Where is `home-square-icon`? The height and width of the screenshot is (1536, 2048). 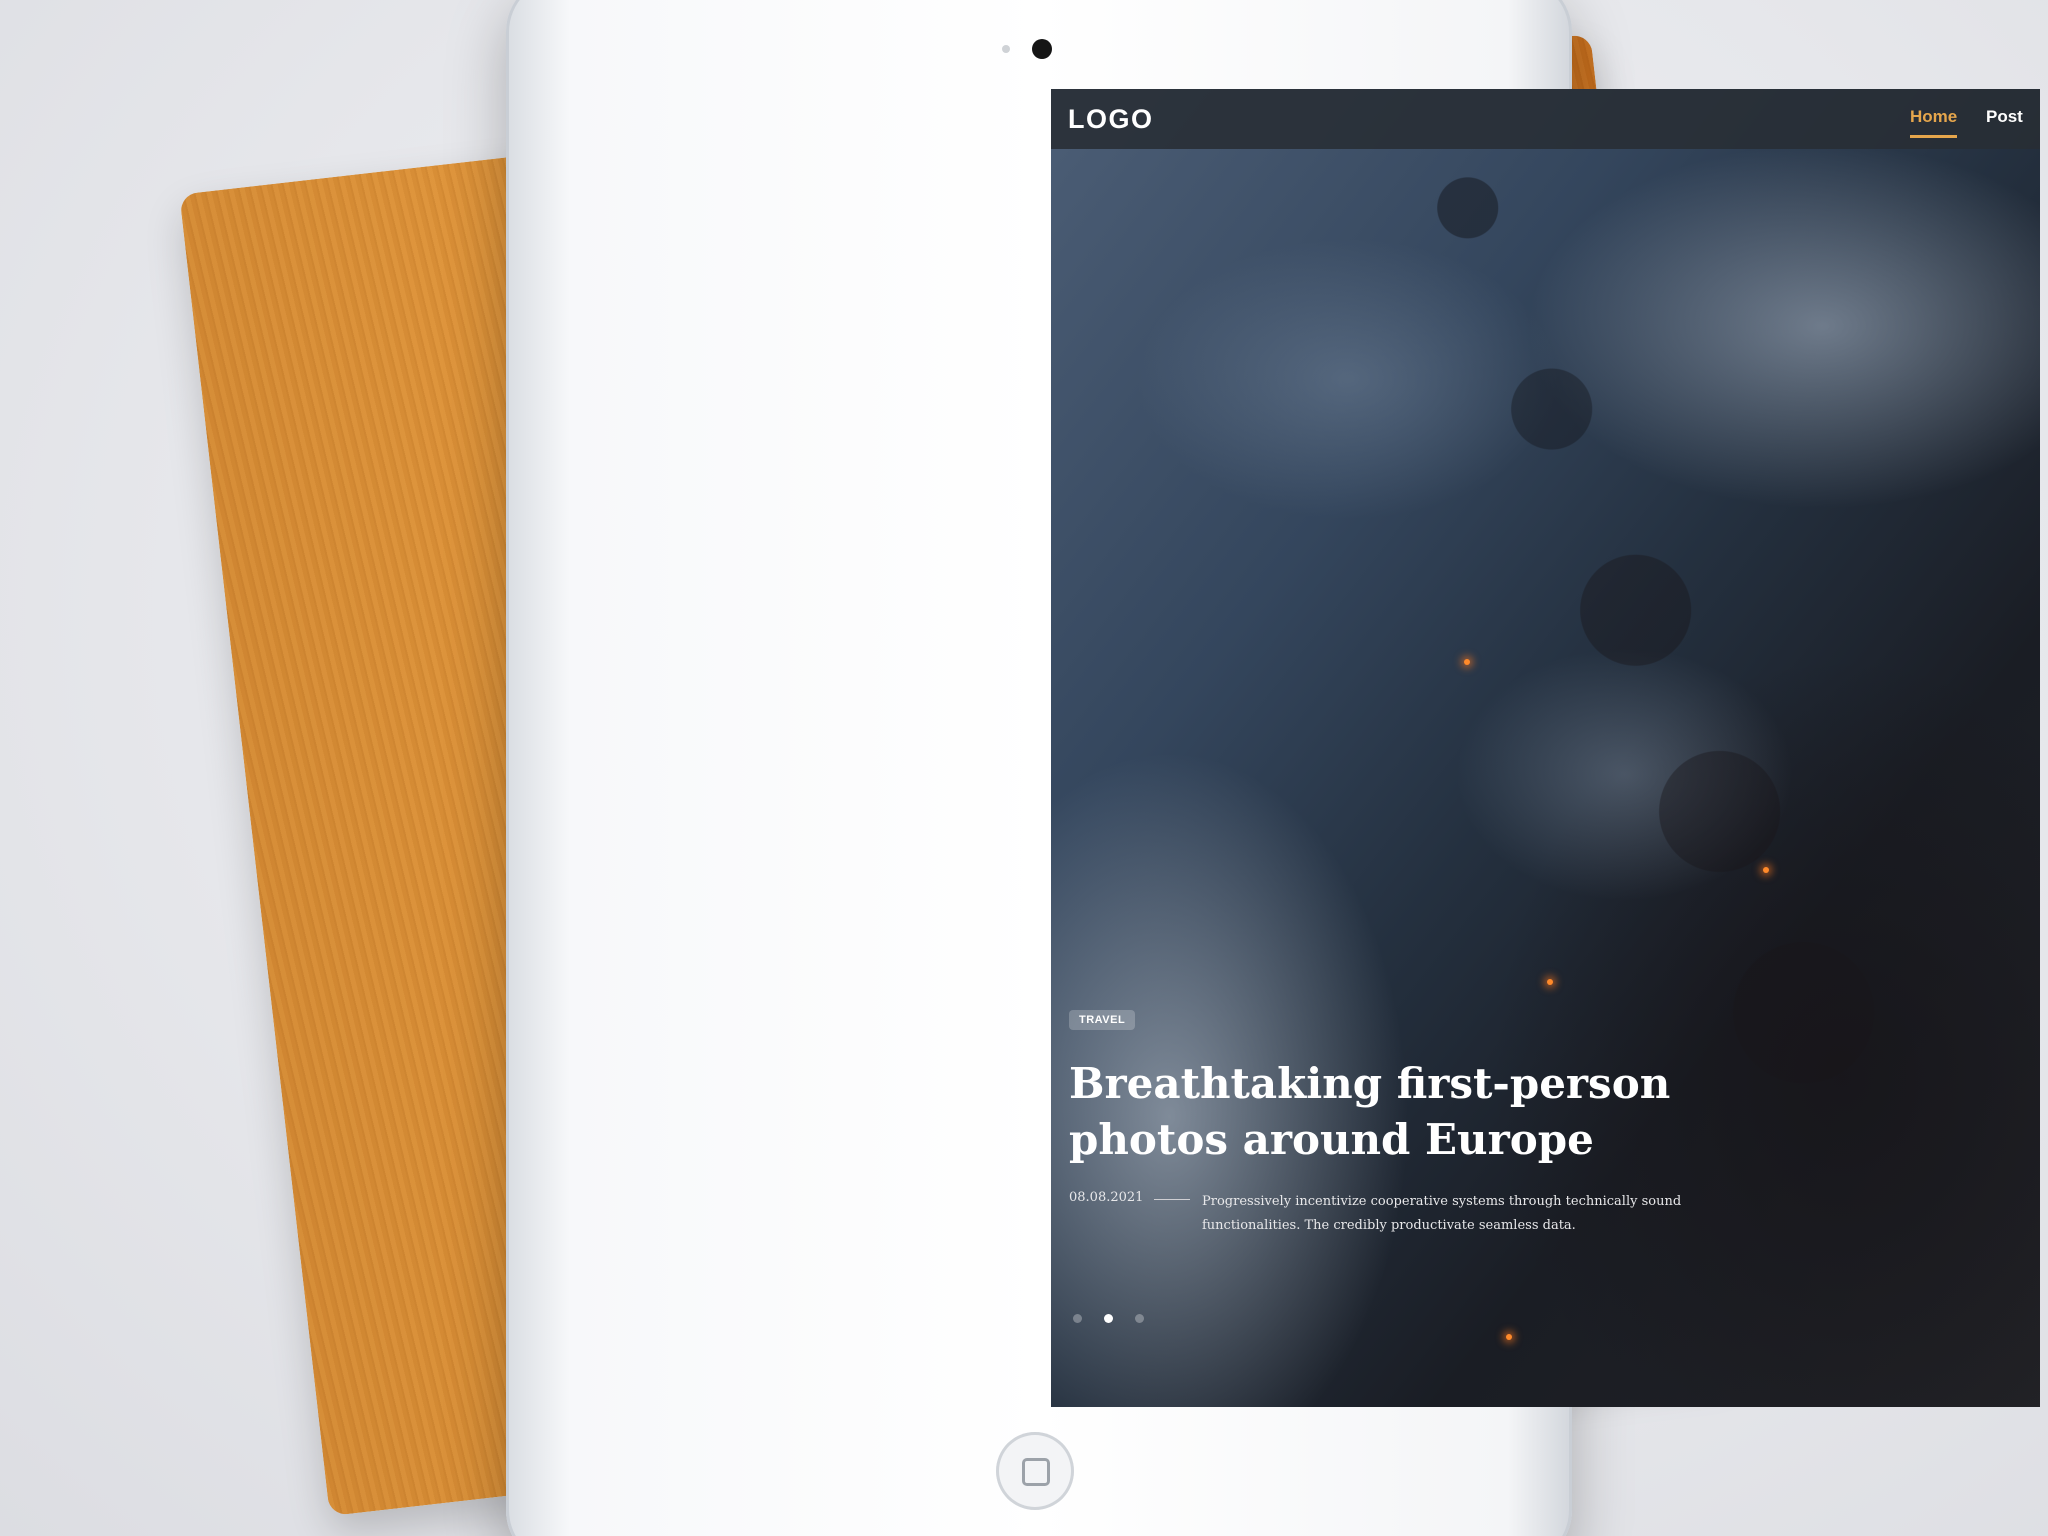
home-square-icon is located at coordinates (1036, 1472).